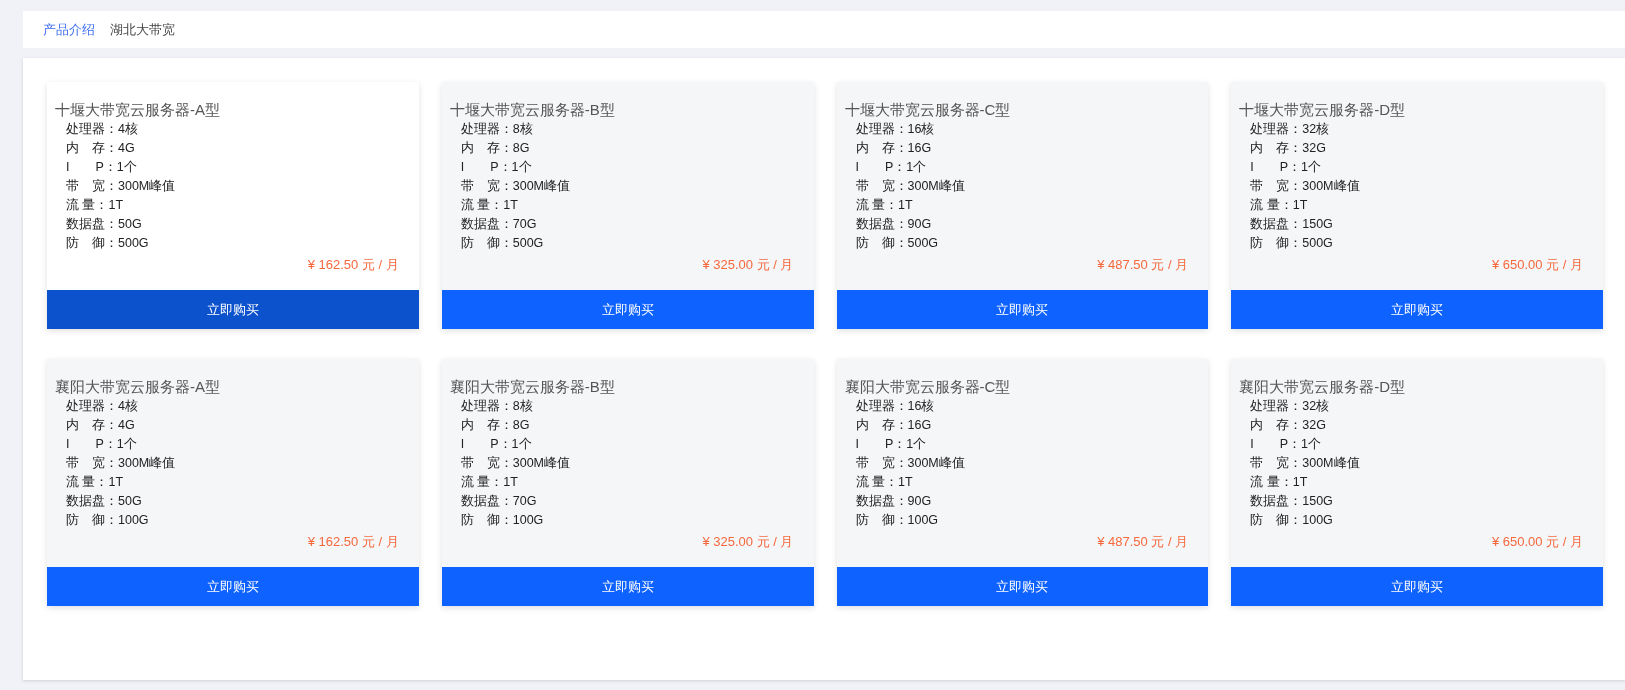  I want to click on product-title: 襄阳大带宽云服务器-D型, so click(1323, 387).